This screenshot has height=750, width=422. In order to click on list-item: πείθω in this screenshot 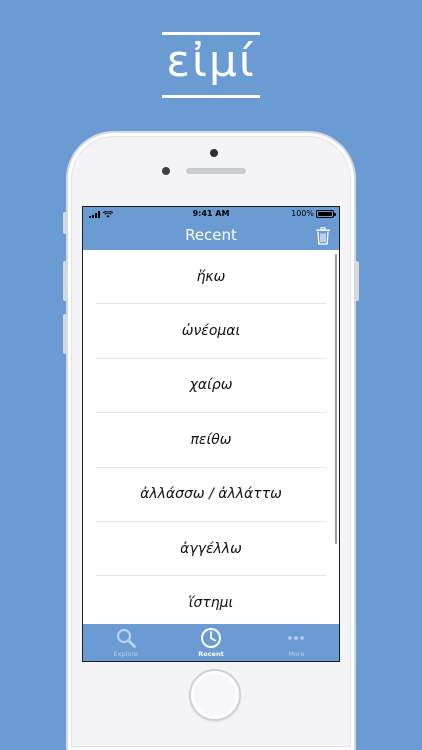, I will do `click(211, 440)`.